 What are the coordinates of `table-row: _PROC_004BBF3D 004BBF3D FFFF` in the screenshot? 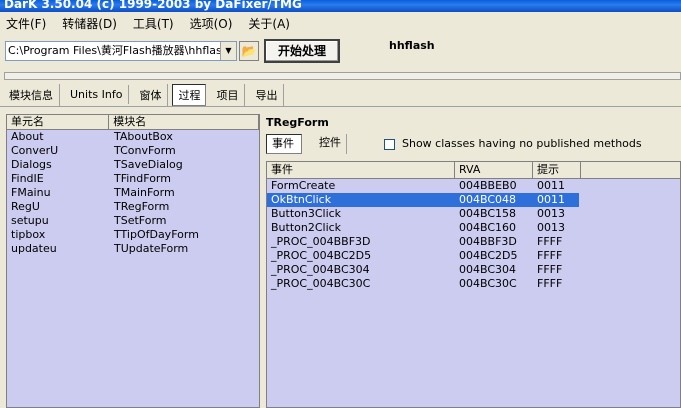 It's located at (473, 242).